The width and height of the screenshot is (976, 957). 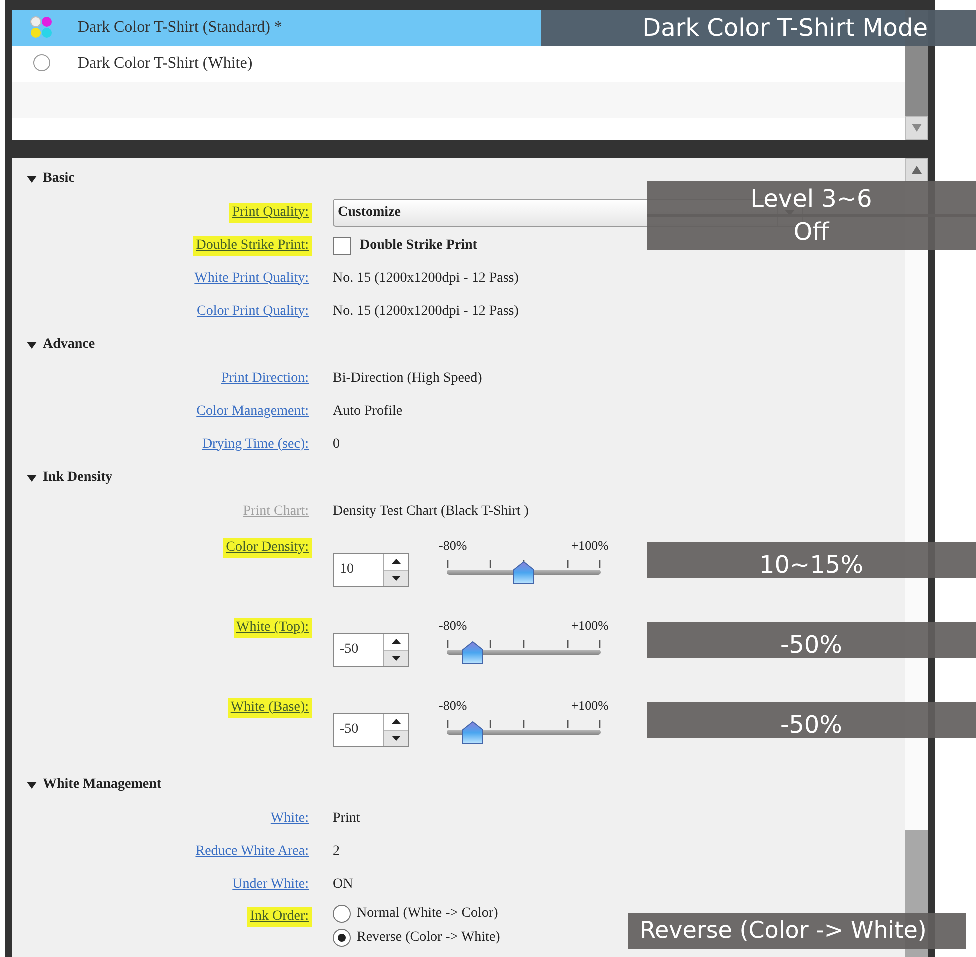 I want to click on setting-label: Double Strike Print:, so click(x=252, y=246).